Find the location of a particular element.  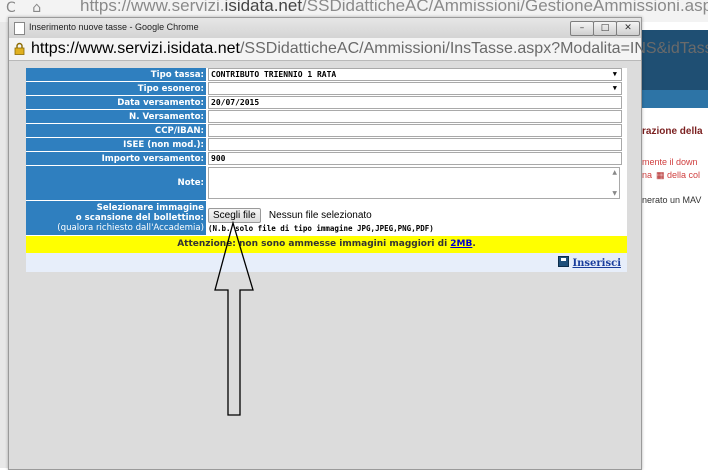

background-text-1: razione della is located at coordinates (672, 131).